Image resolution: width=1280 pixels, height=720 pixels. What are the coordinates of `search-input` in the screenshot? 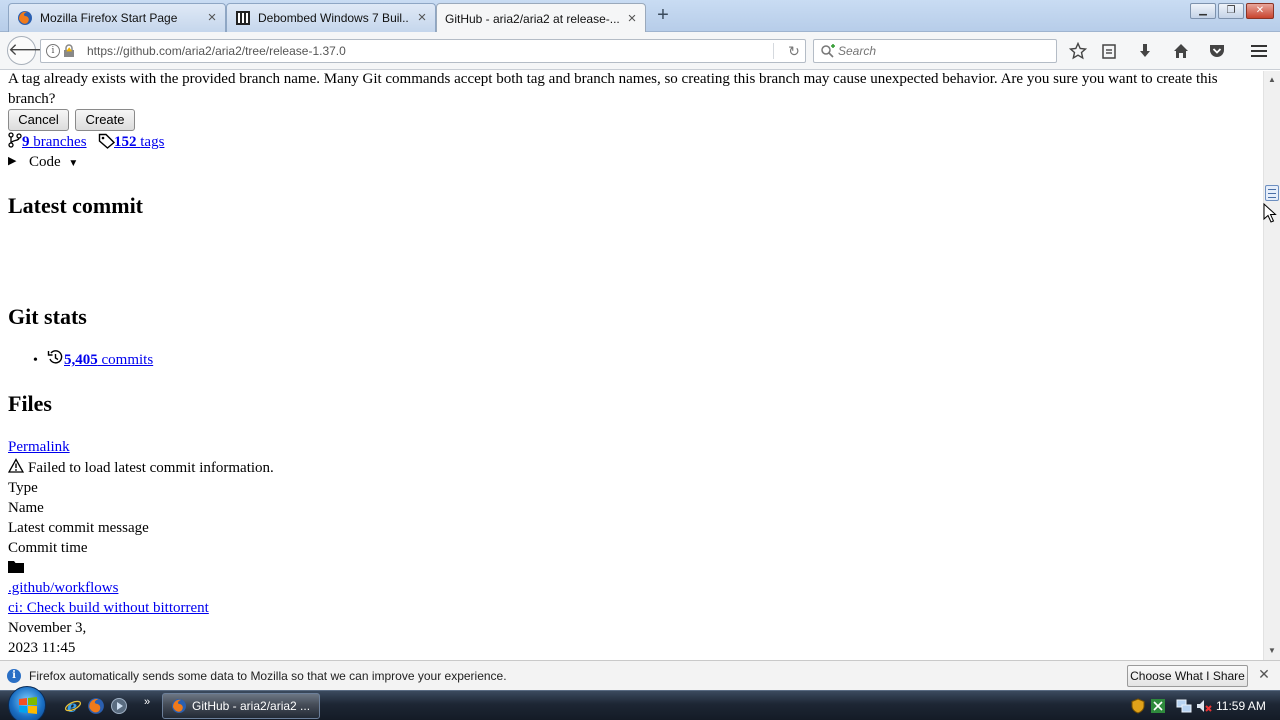 It's located at (943, 51).